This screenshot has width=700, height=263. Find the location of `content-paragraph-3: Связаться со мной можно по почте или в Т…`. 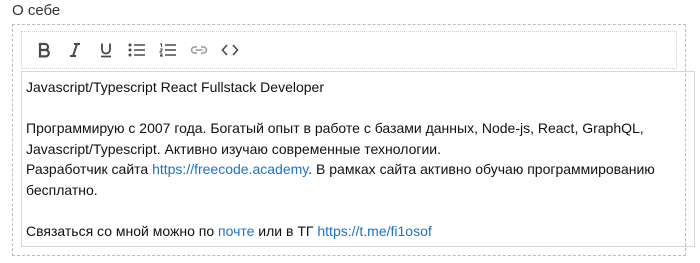

content-paragraph-3: Связаться со мной можно по почте или в Т… is located at coordinates (358, 231).